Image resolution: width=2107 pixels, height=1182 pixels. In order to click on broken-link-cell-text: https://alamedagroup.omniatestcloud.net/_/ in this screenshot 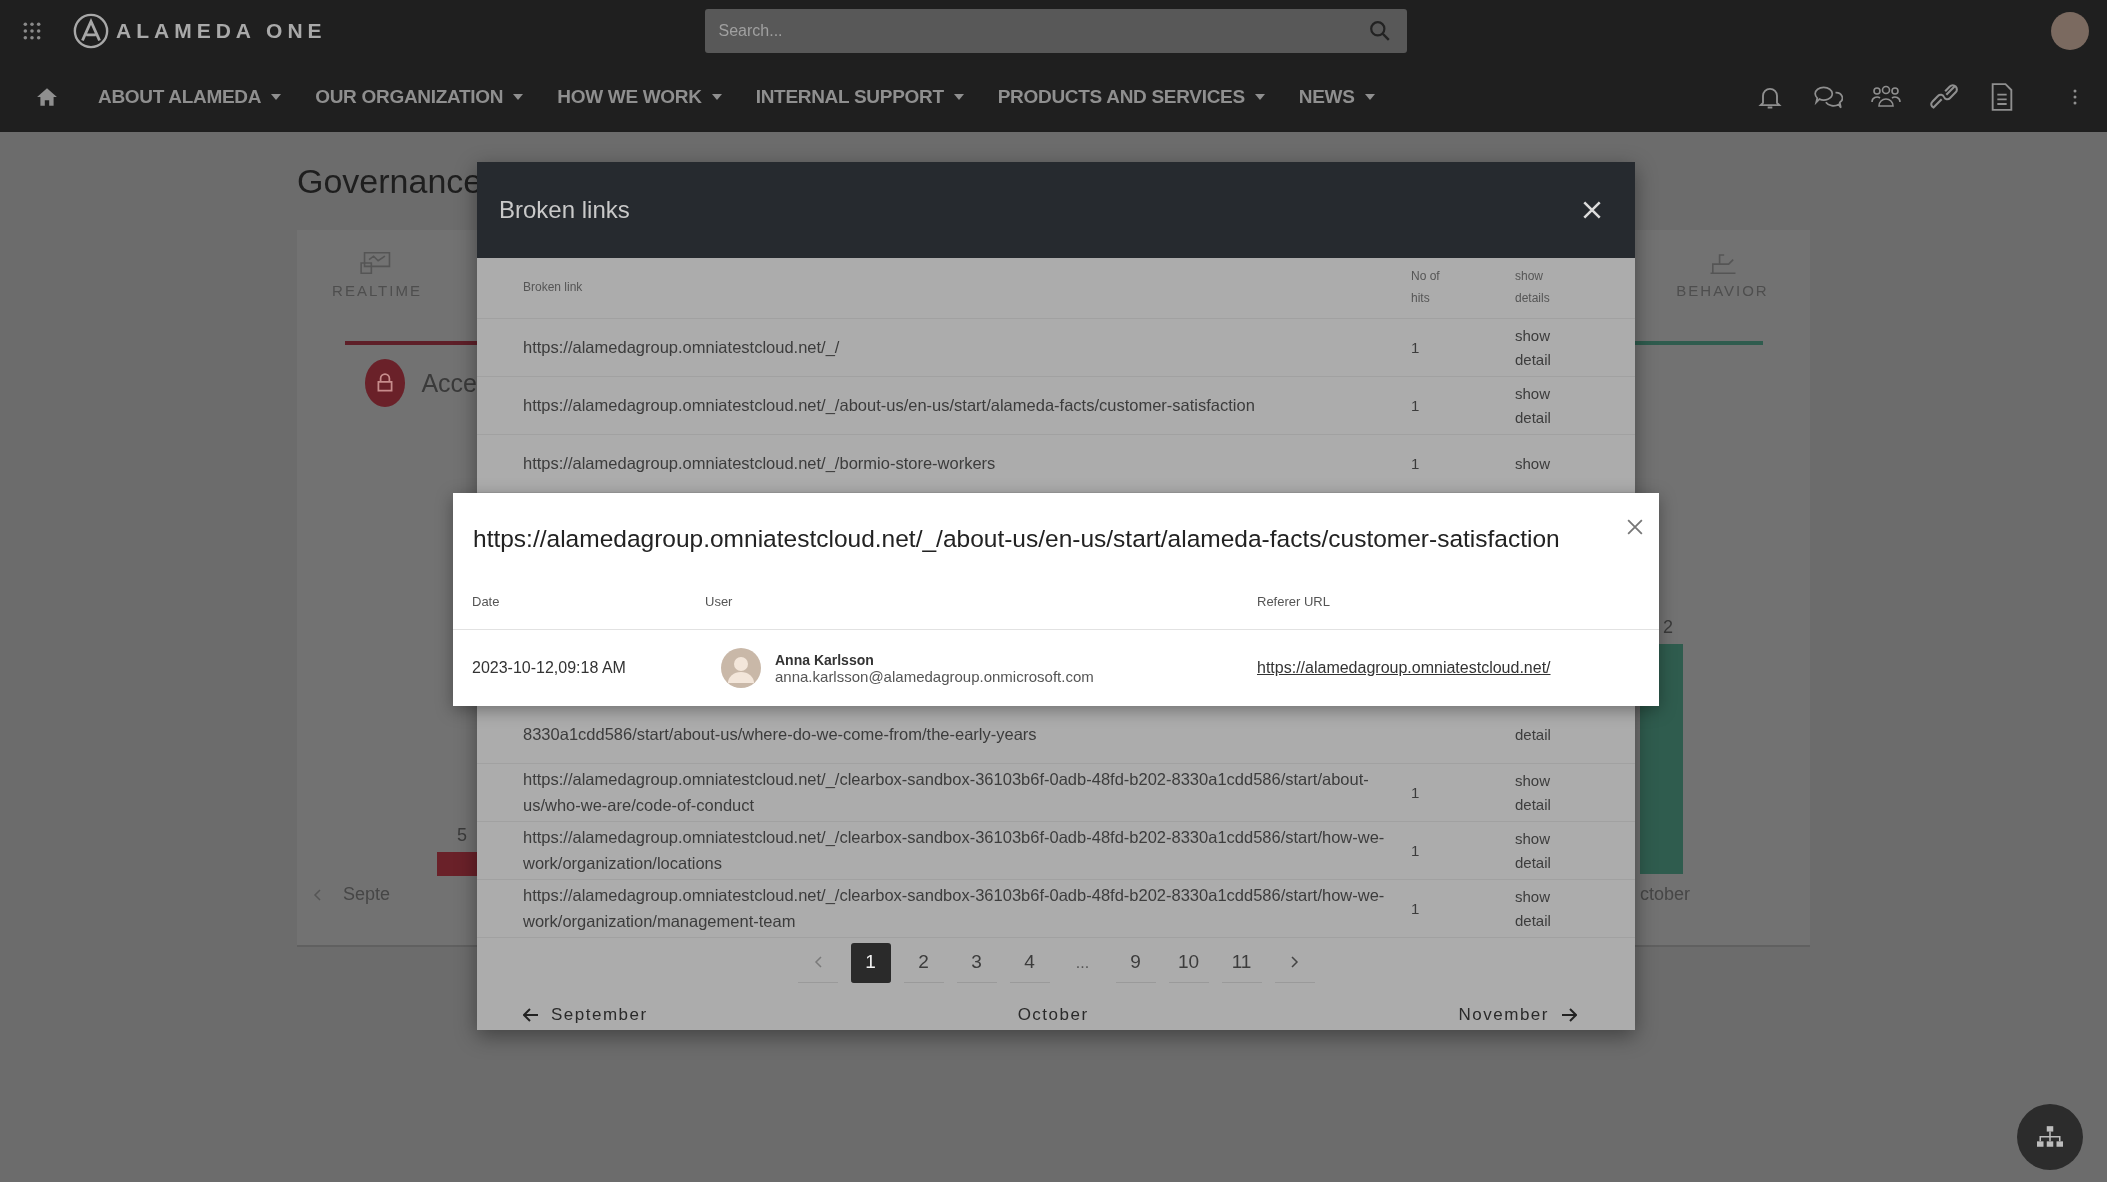, I will do `click(682, 347)`.